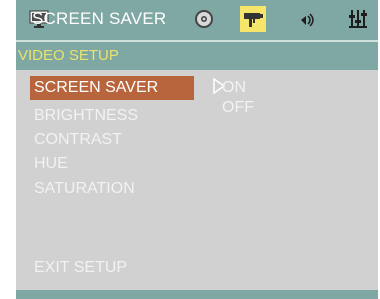 This screenshot has width=380, height=299. What do you see at coordinates (204, 19) in the screenshot?
I see `disc-icon` at bounding box center [204, 19].